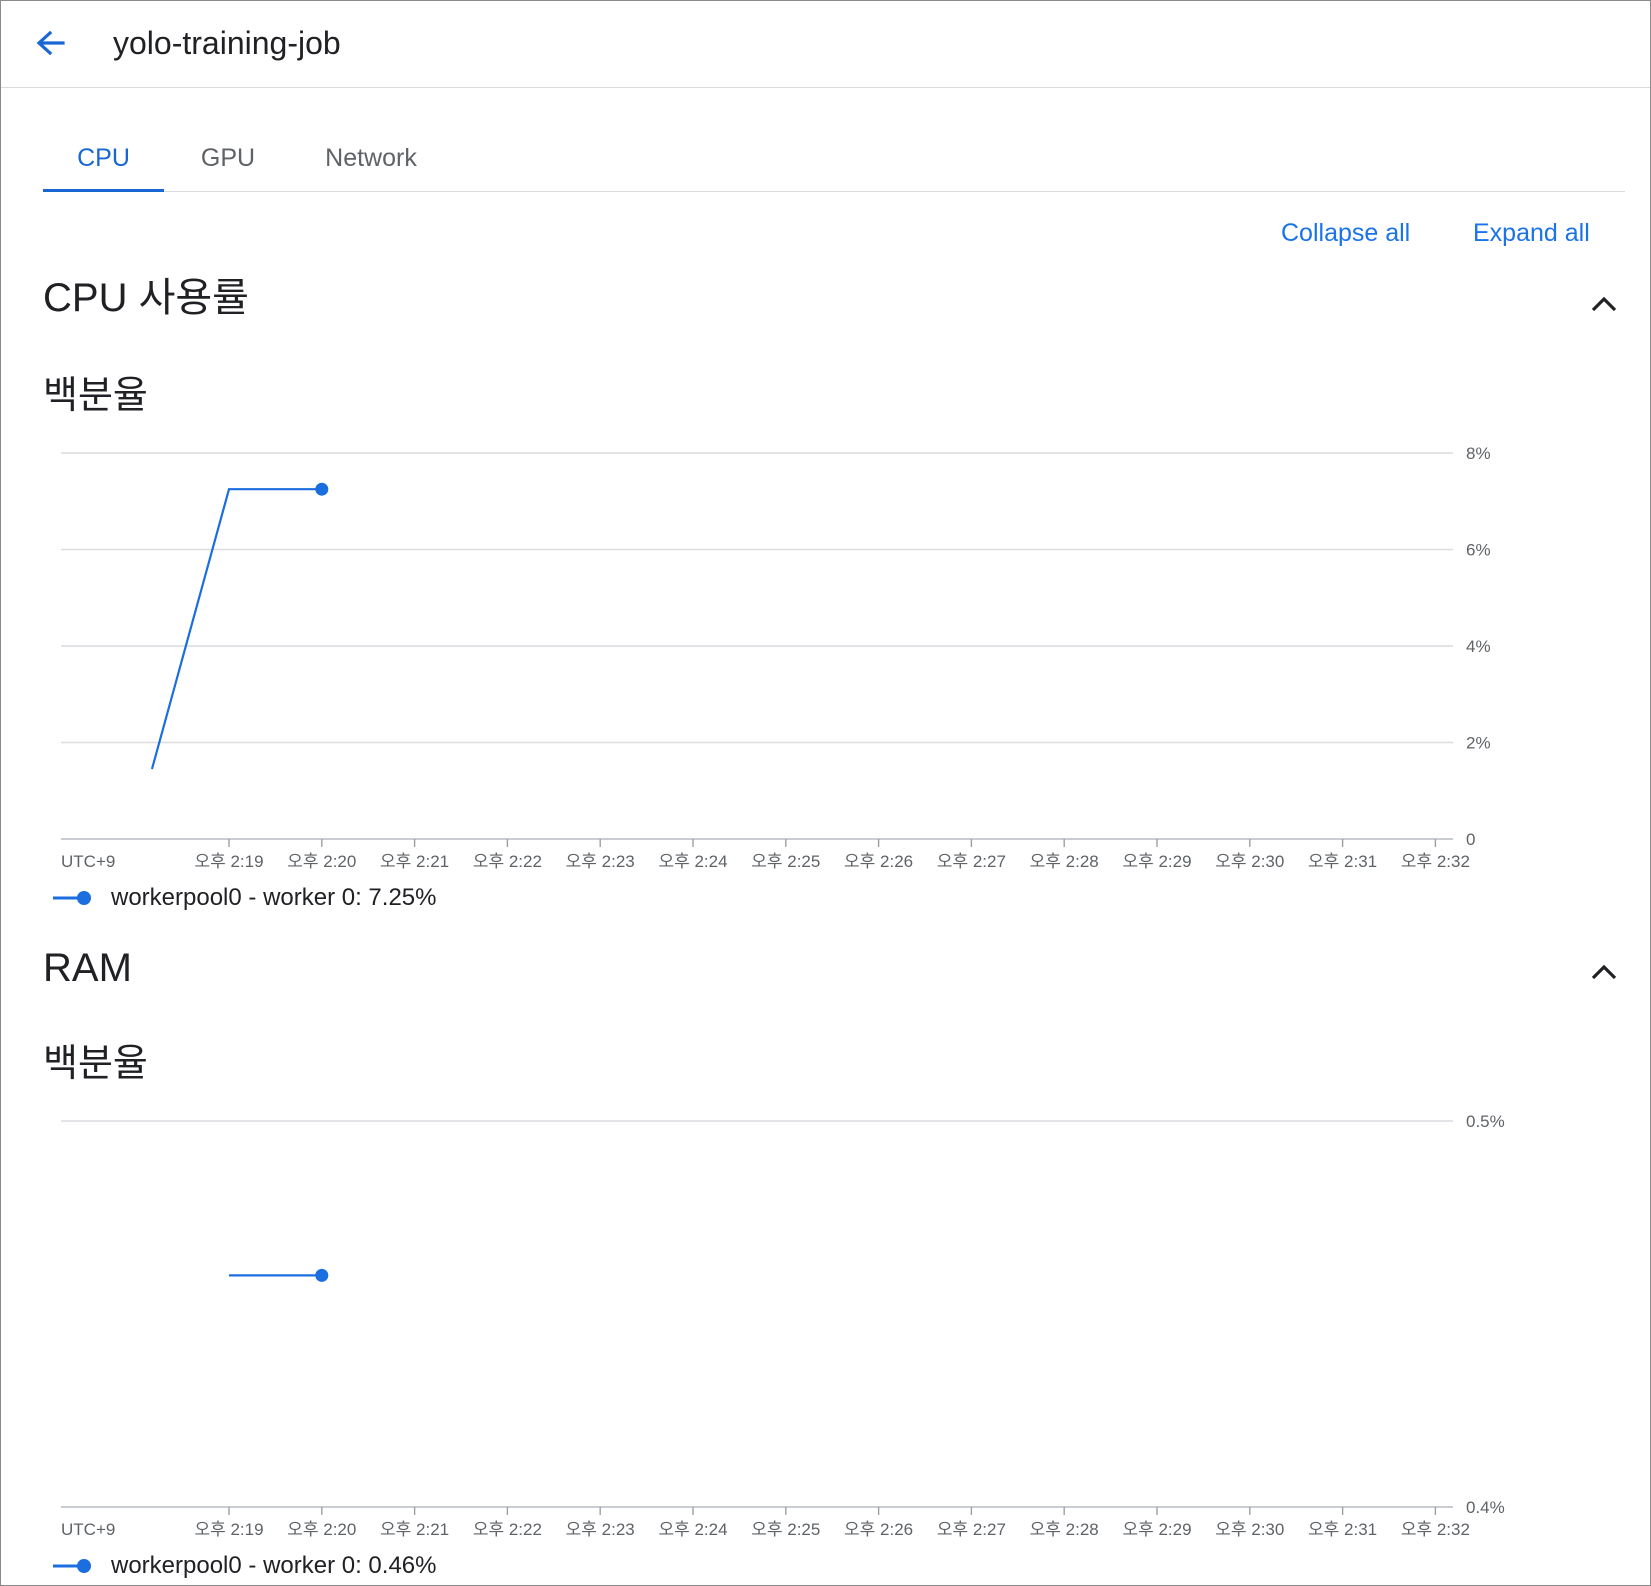  Describe the element at coordinates (87, 968) in the screenshot. I see `ram-section-title: RAM` at that location.